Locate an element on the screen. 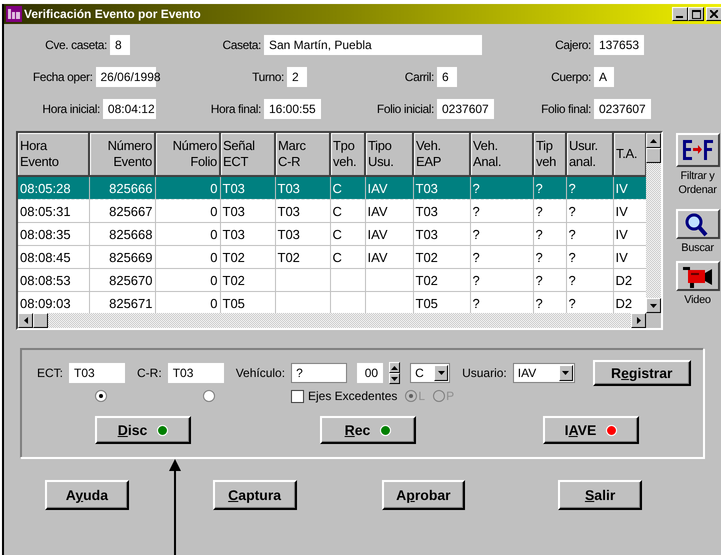  dropdown: IAV is located at coordinates (543, 373).